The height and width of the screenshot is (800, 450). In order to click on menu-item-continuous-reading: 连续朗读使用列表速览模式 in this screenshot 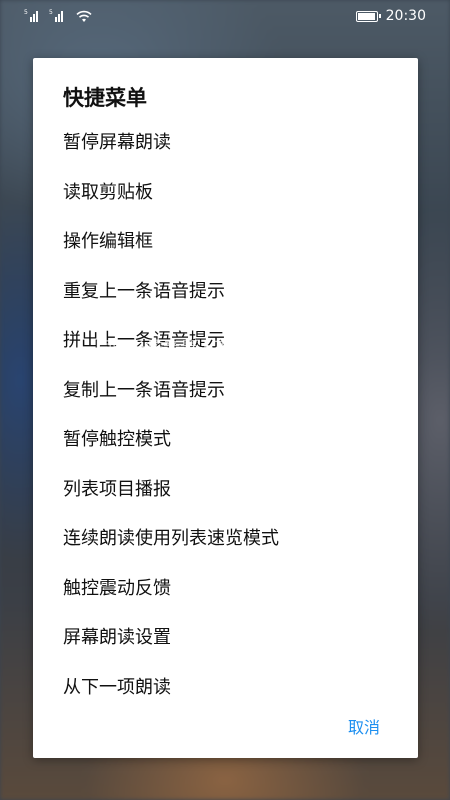, I will do `click(228, 547)`.